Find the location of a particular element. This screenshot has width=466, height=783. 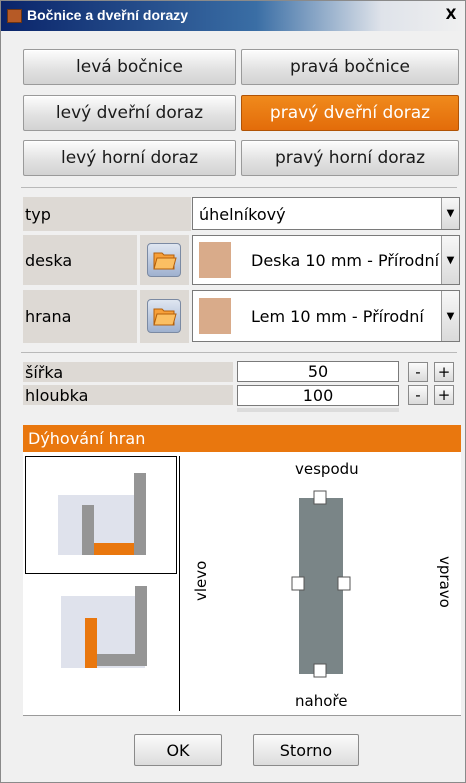

edge-label-right: vpravo is located at coordinates (445, 582).